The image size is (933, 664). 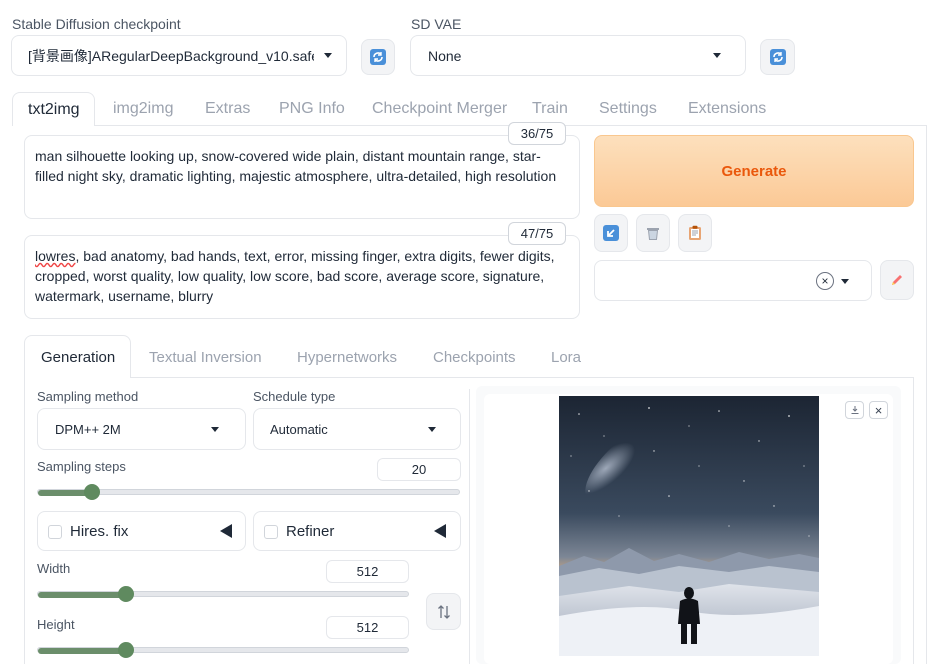 I want to click on refresh-checkpoint-button, so click(x=378, y=57).